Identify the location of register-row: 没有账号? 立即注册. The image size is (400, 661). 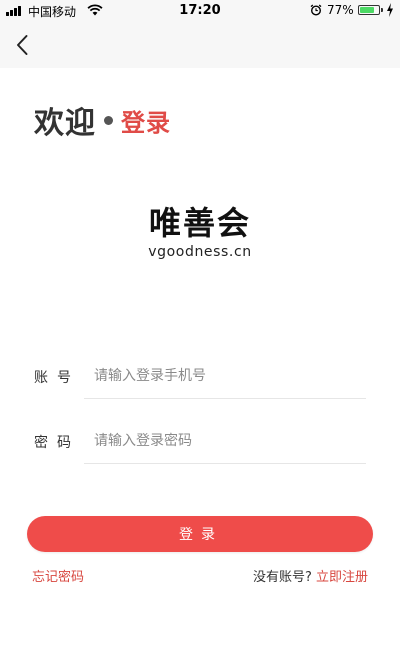
(310, 575).